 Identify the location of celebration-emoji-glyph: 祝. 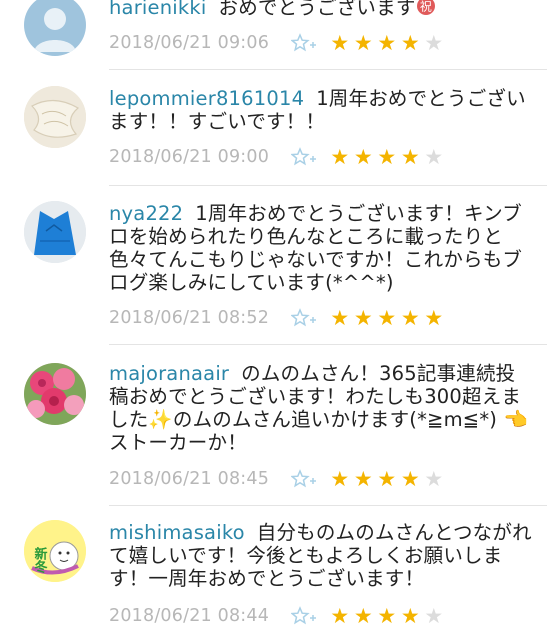
(425, 7).